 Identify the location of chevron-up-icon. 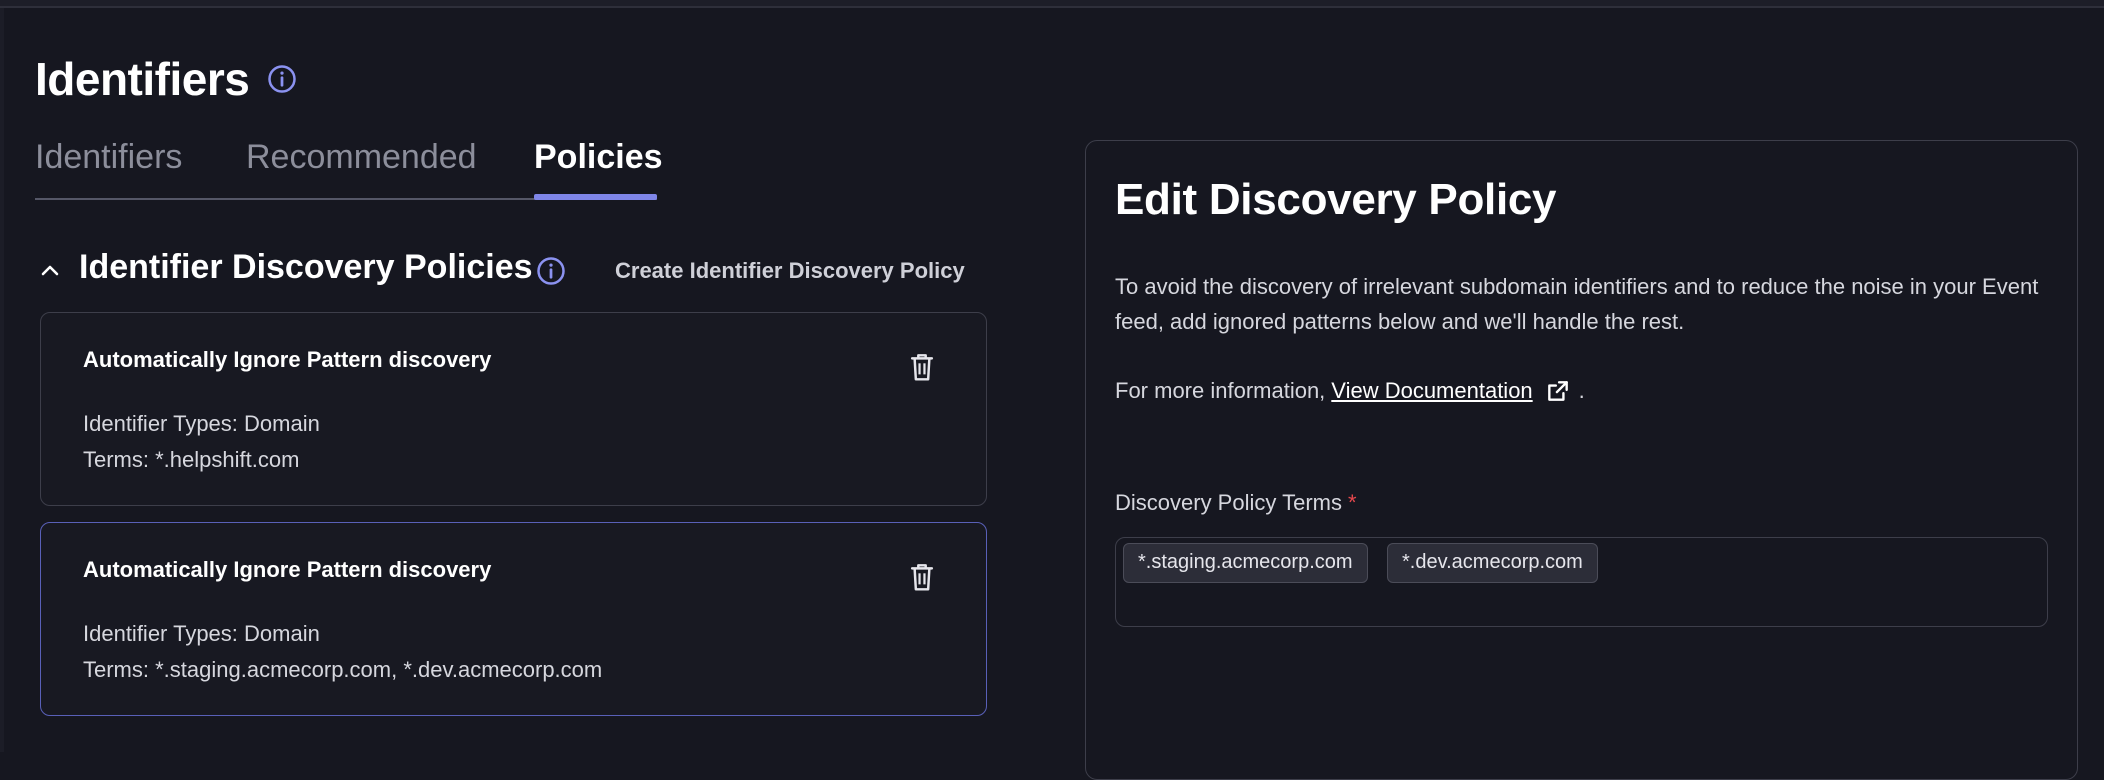
(50, 270).